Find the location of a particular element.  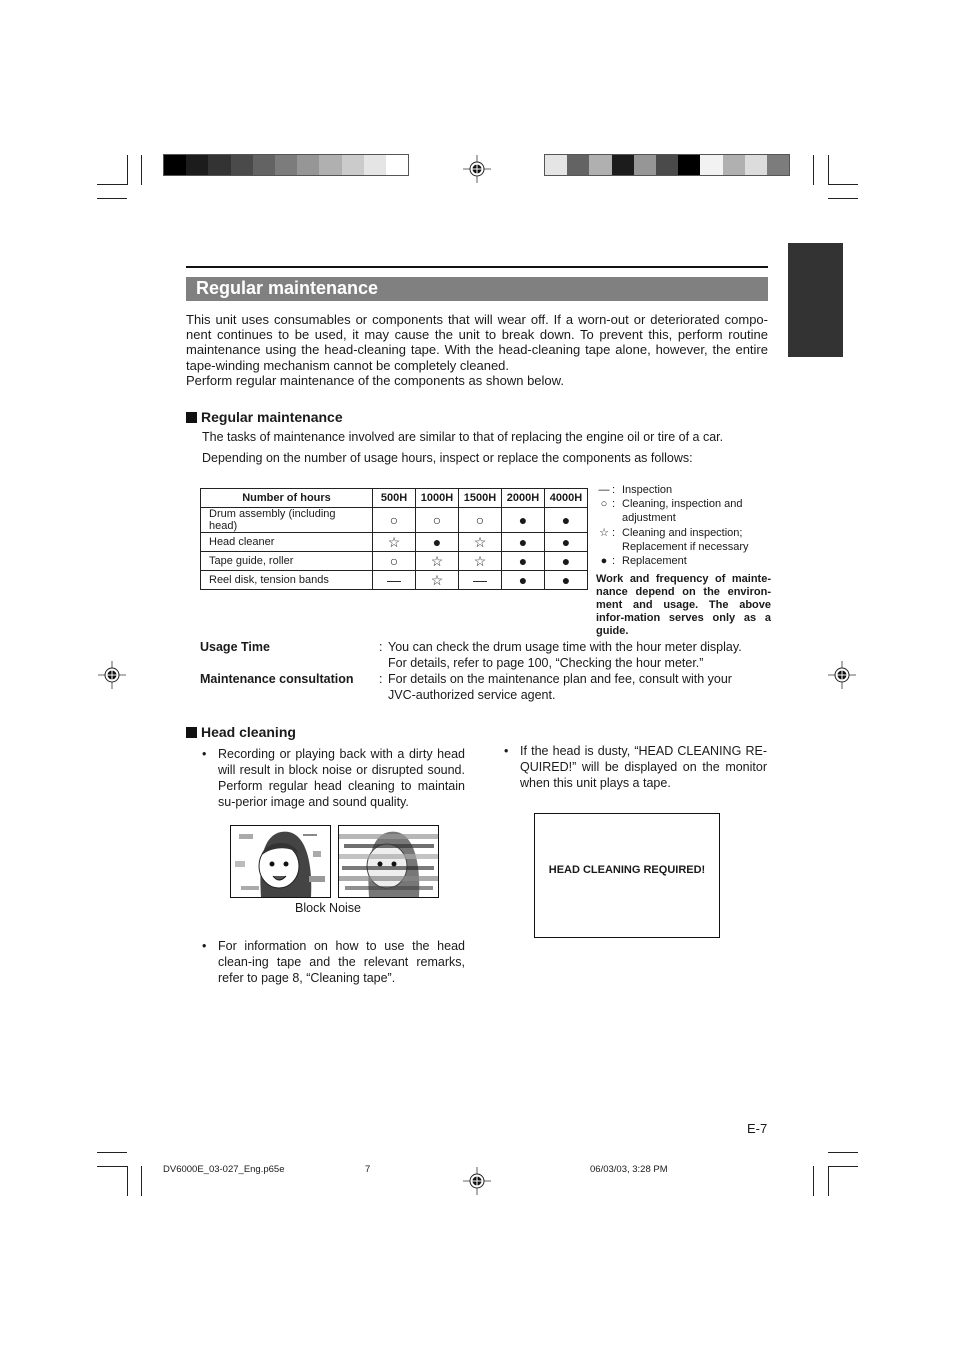

color-bar-left is located at coordinates (286, 165).